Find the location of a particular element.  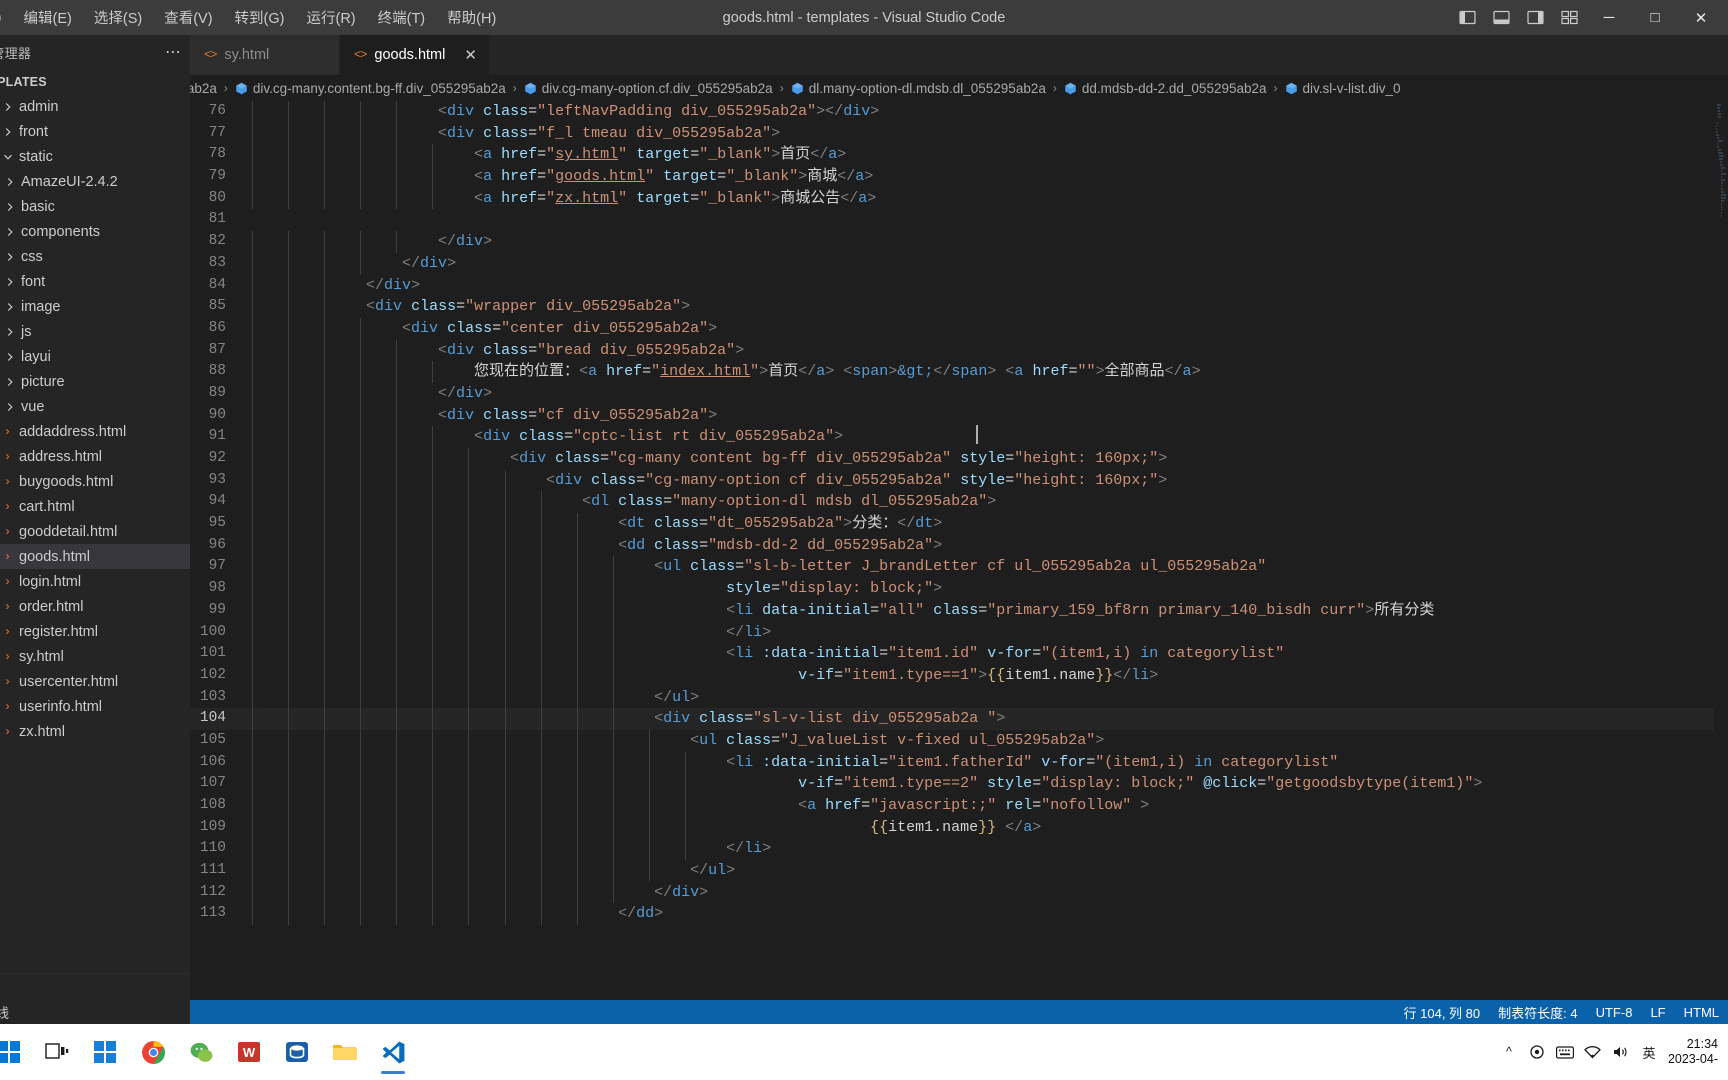

volume-icon is located at coordinates (1621, 1052).